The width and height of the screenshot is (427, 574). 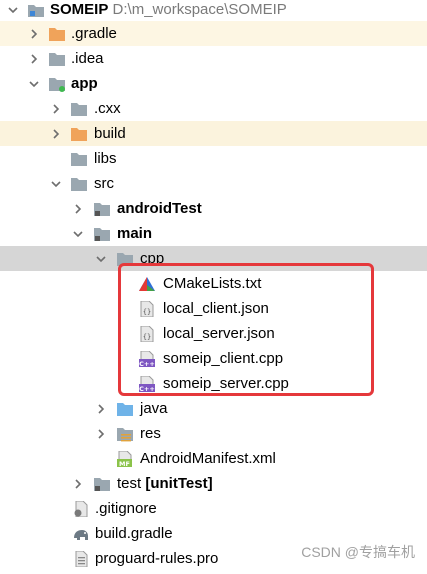 I want to click on tree-row-java: java, so click(x=213, y=408).